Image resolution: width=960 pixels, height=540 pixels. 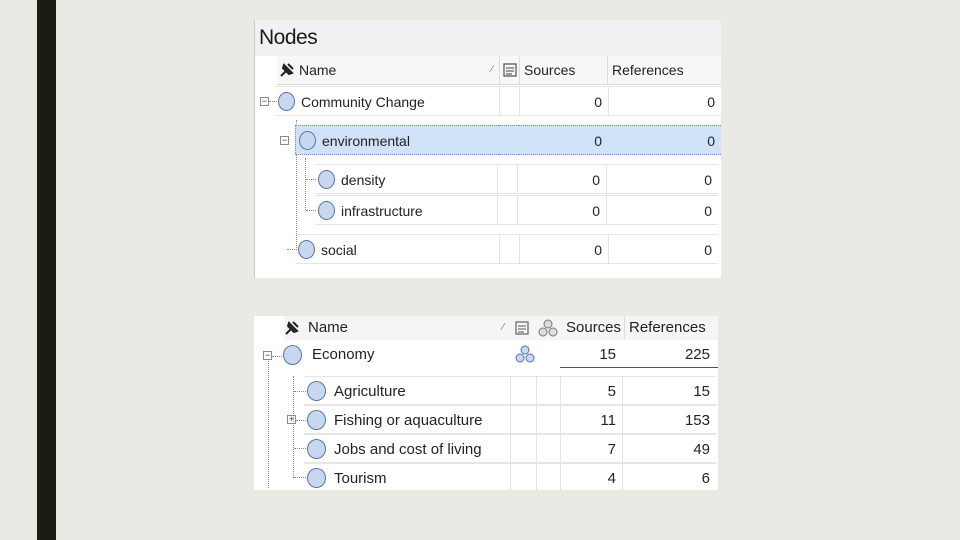 I want to click on references-cell: 225, so click(x=697, y=354).